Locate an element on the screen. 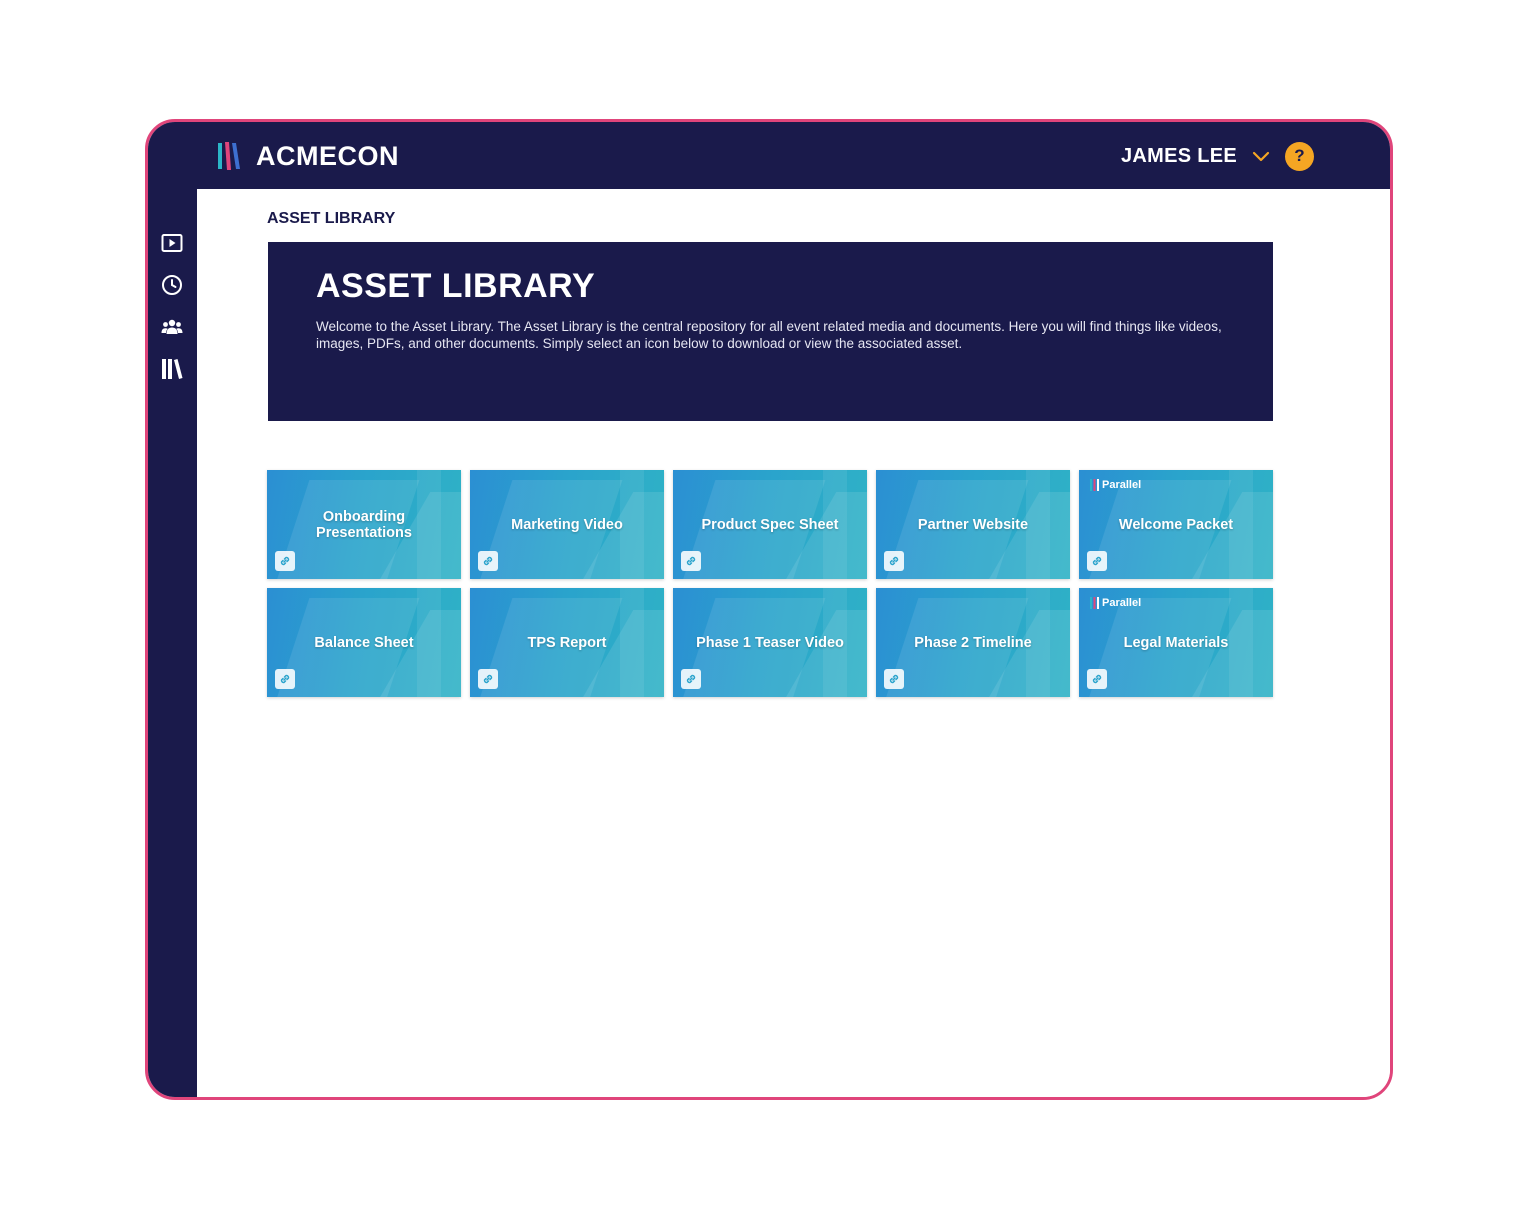 This screenshot has height=1219, width=1536. sidebar is located at coordinates (172, 643).